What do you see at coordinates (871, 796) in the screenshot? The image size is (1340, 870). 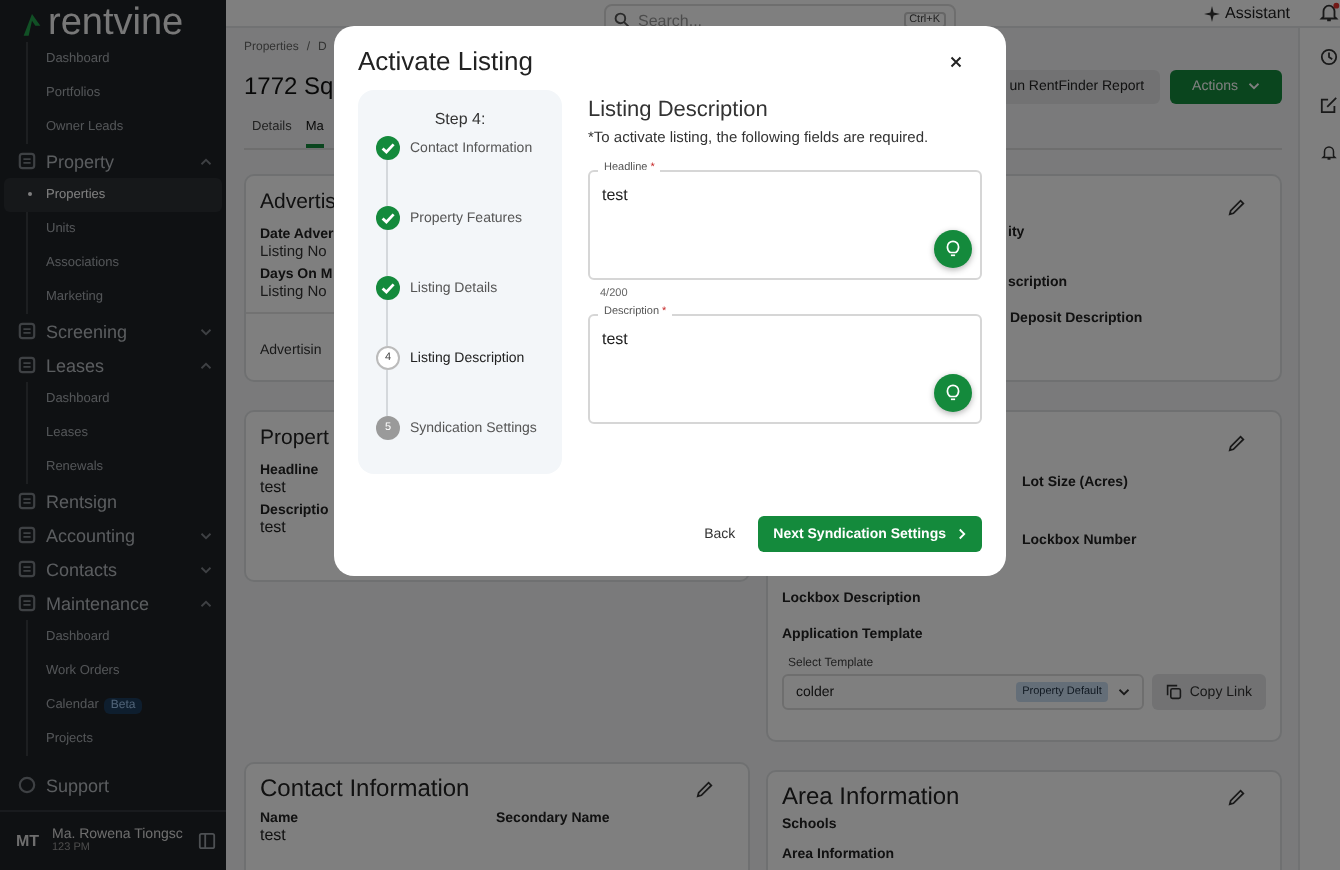 I see `card-title: Area Information` at bounding box center [871, 796].